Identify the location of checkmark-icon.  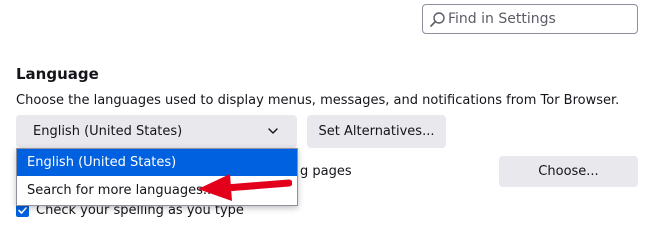
(22, 210).